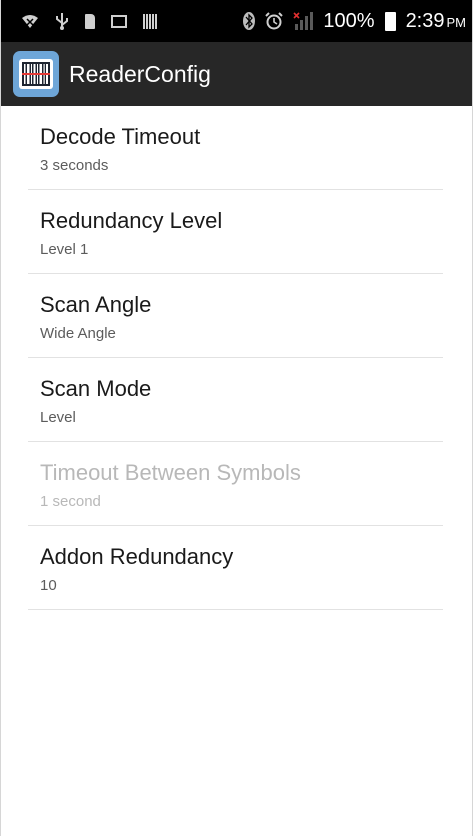 This screenshot has height=836, width=473. What do you see at coordinates (140, 73) in the screenshot?
I see `app-title: ReaderConfig` at bounding box center [140, 73].